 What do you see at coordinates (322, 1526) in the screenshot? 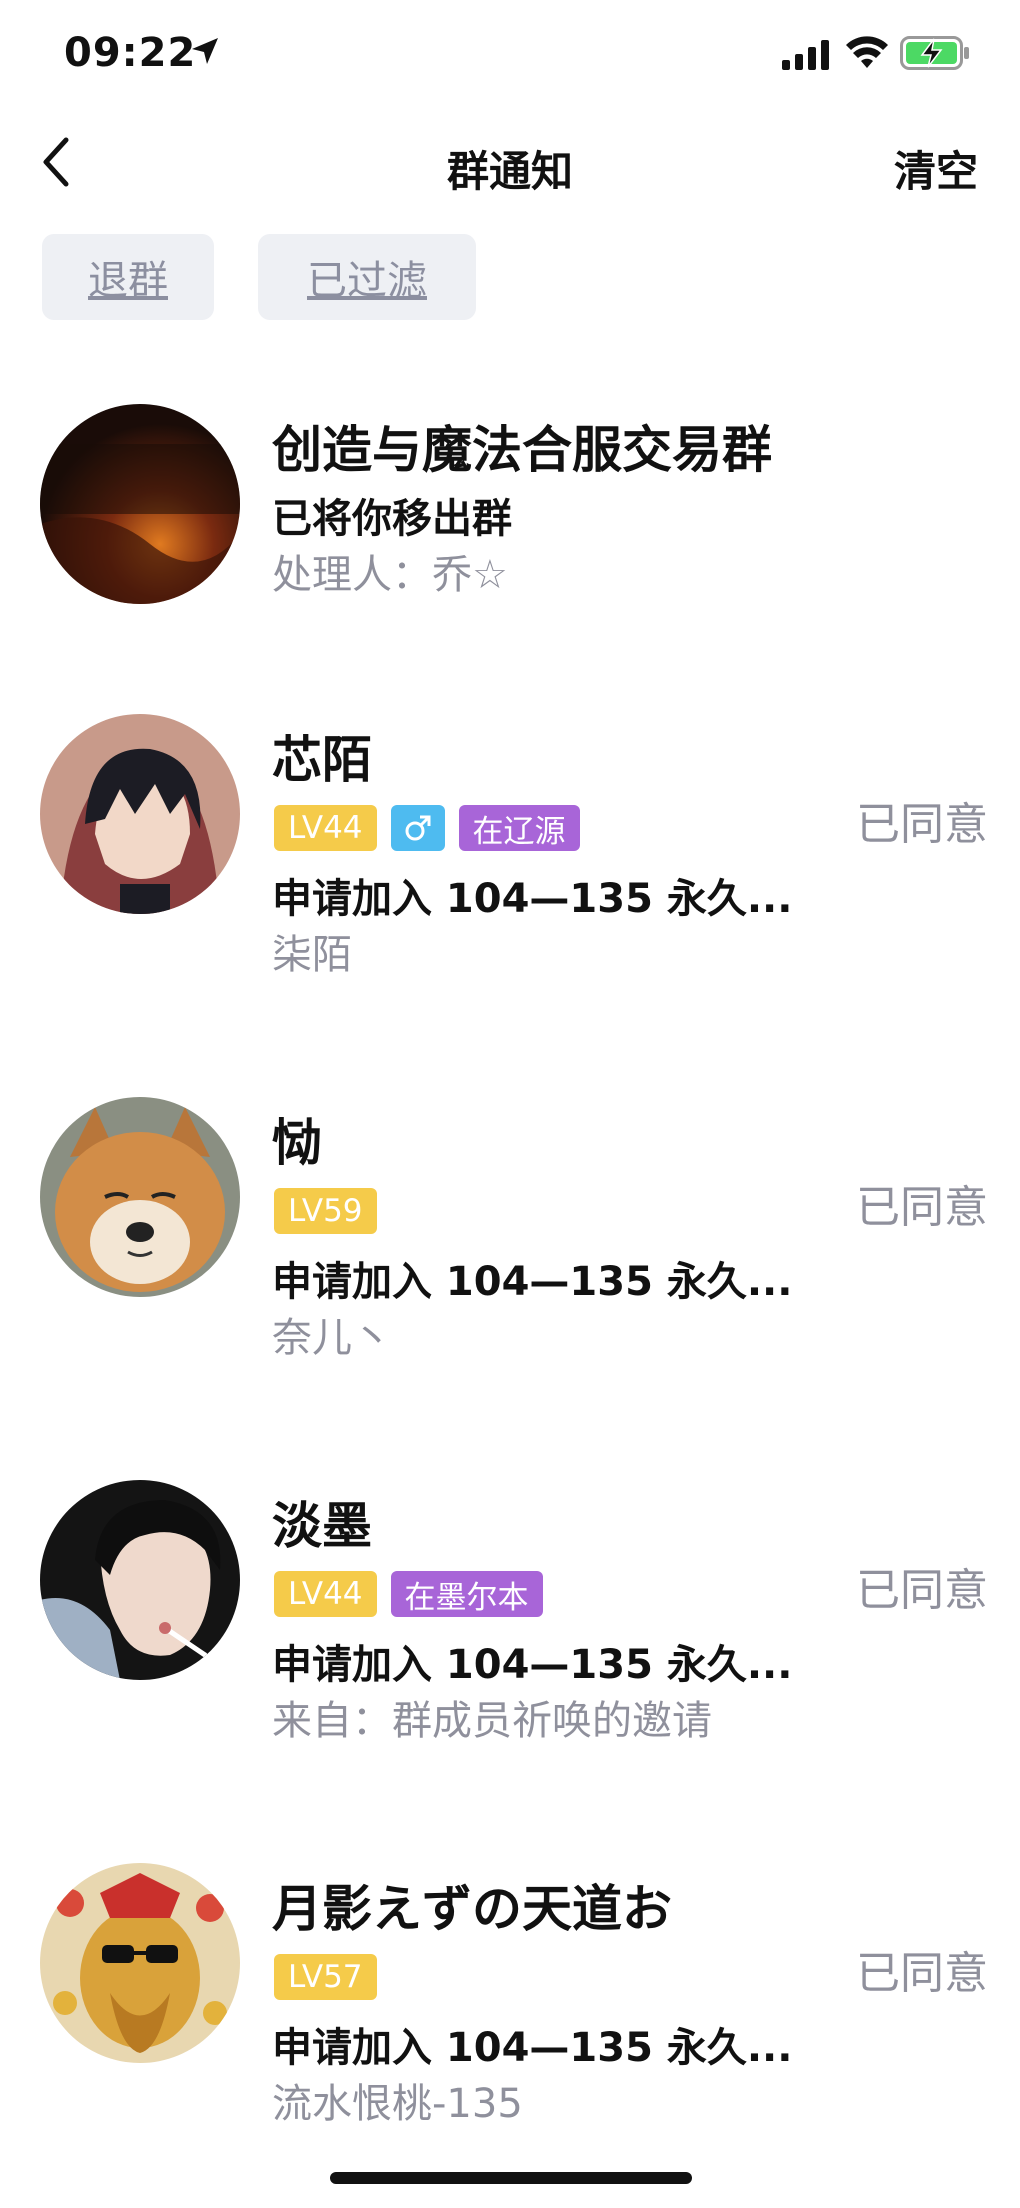
I see `item-name: 淡墨` at bounding box center [322, 1526].